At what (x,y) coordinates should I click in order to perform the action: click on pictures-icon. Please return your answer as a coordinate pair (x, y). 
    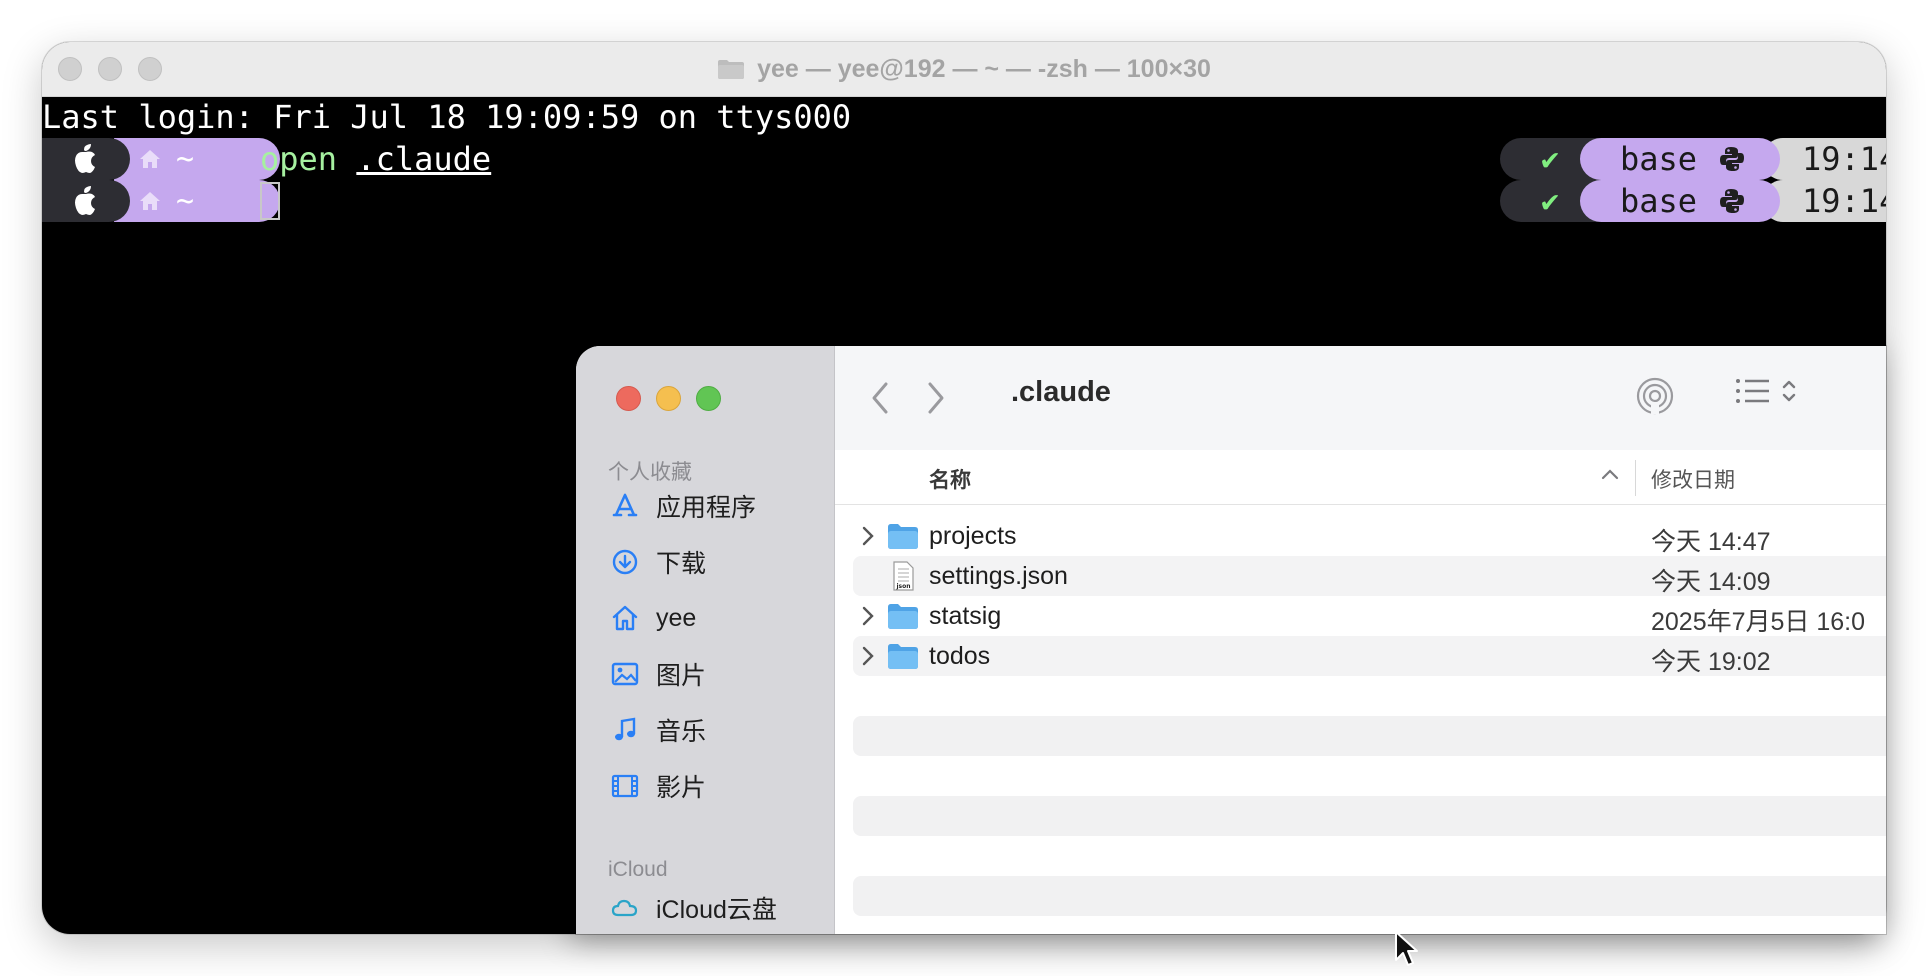
    Looking at the image, I should click on (625, 674).